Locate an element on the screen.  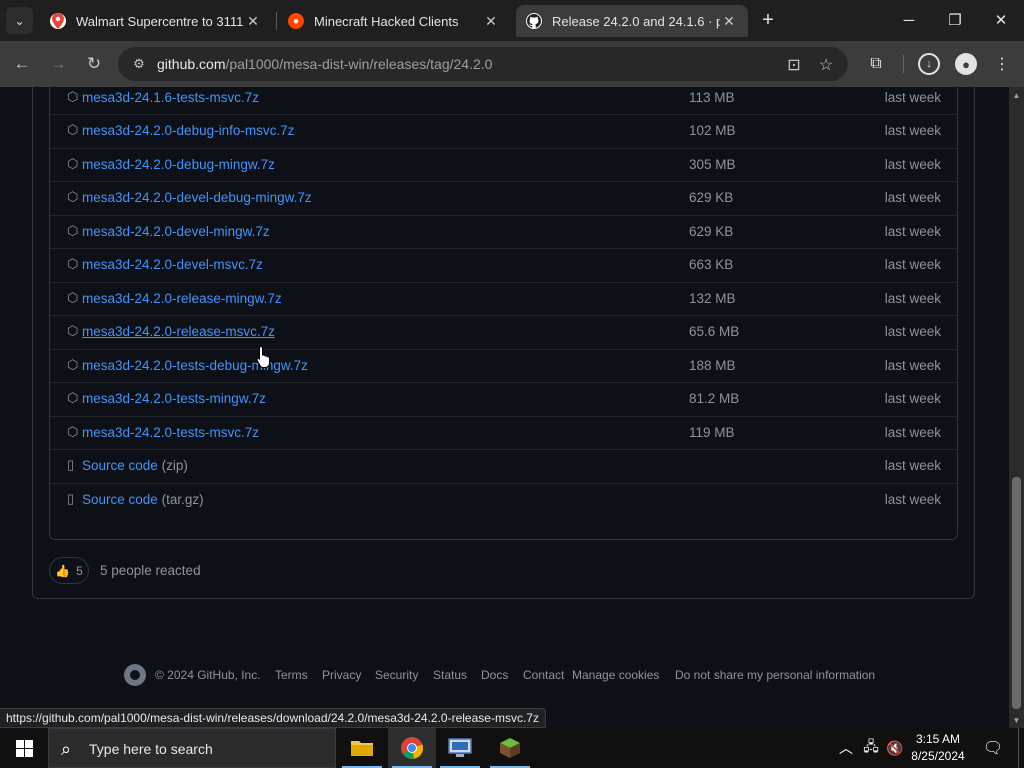
google-maps-icon is located at coordinates (58, 21).